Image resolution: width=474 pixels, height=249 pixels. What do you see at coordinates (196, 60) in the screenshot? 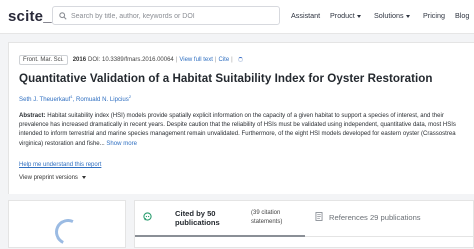
I see `view-full-text-link: View full text` at bounding box center [196, 60].